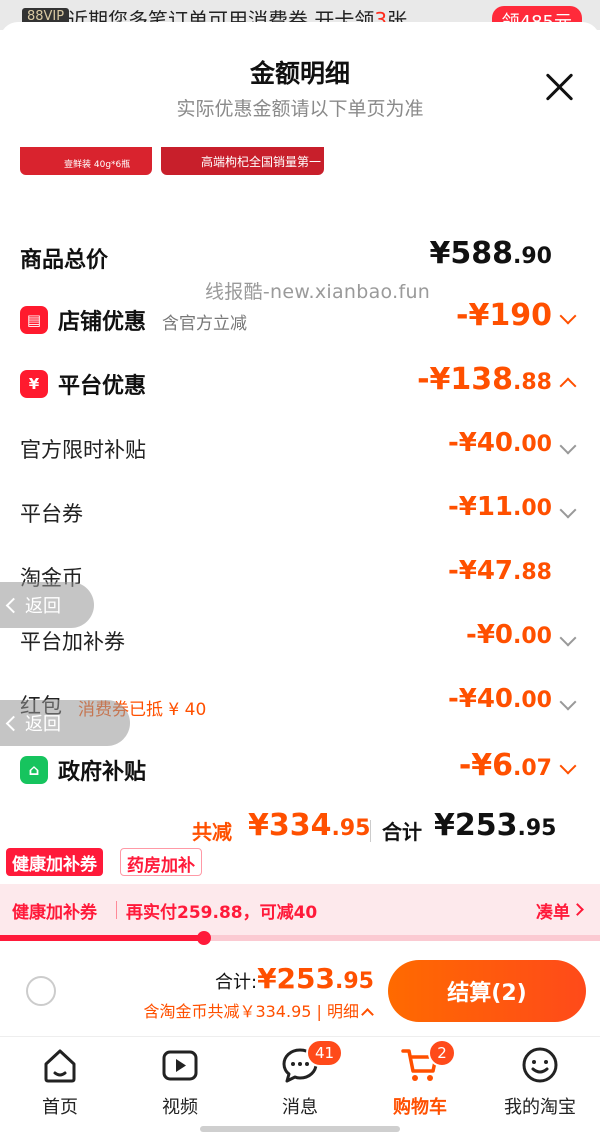 This screenshot has width=600, height=1142. I want to click on checkout-bar: 合计:¥253.95 含淘金币共减￥334.95 | 明细 结算(2), so click(300, 992).